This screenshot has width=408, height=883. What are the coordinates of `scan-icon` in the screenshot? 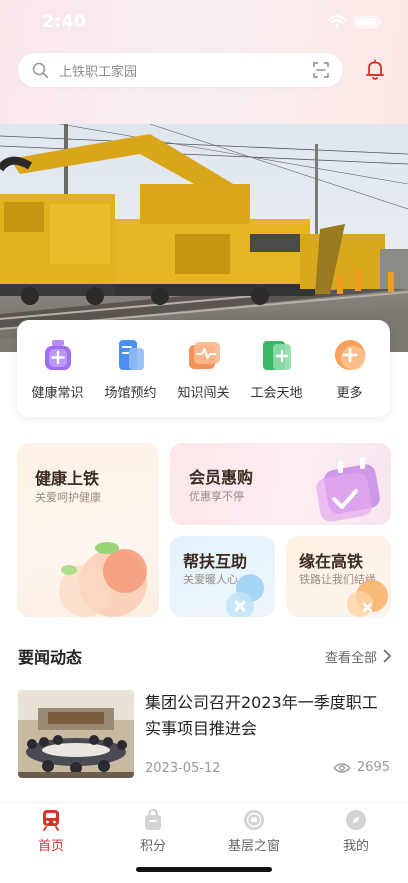 It's located at (321, 70).